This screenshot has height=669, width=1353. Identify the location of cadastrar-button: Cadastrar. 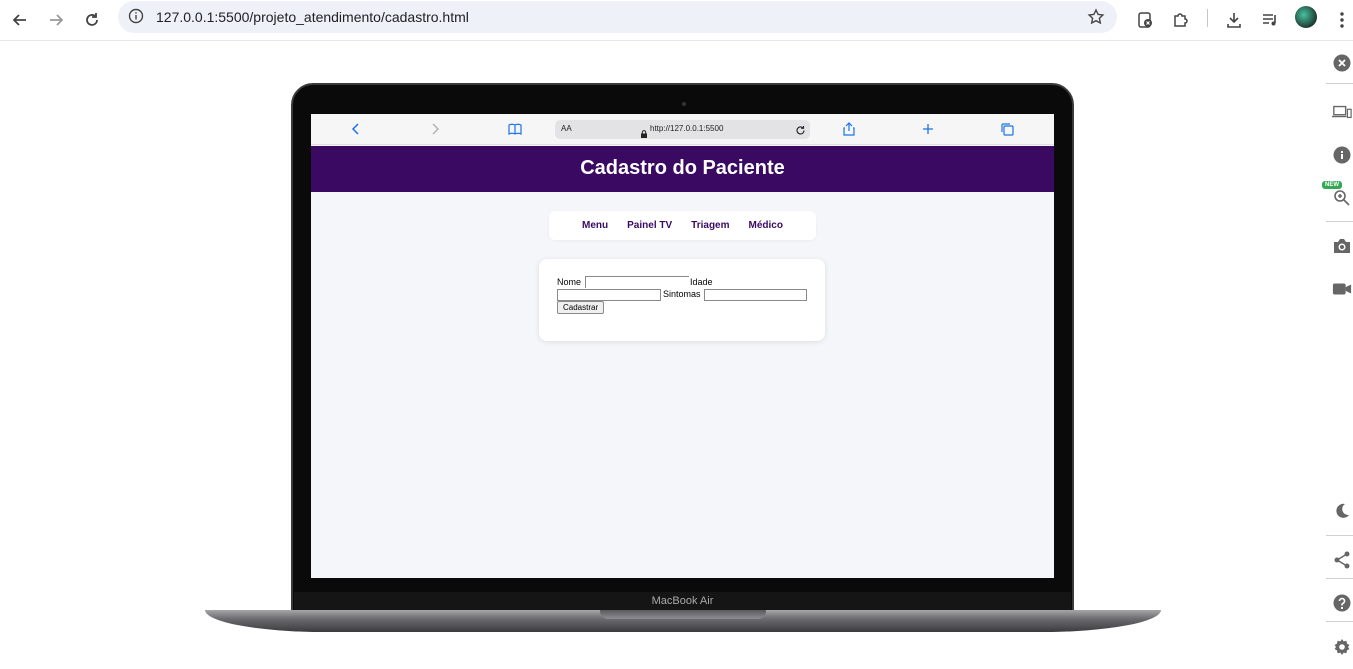
(581, 307).